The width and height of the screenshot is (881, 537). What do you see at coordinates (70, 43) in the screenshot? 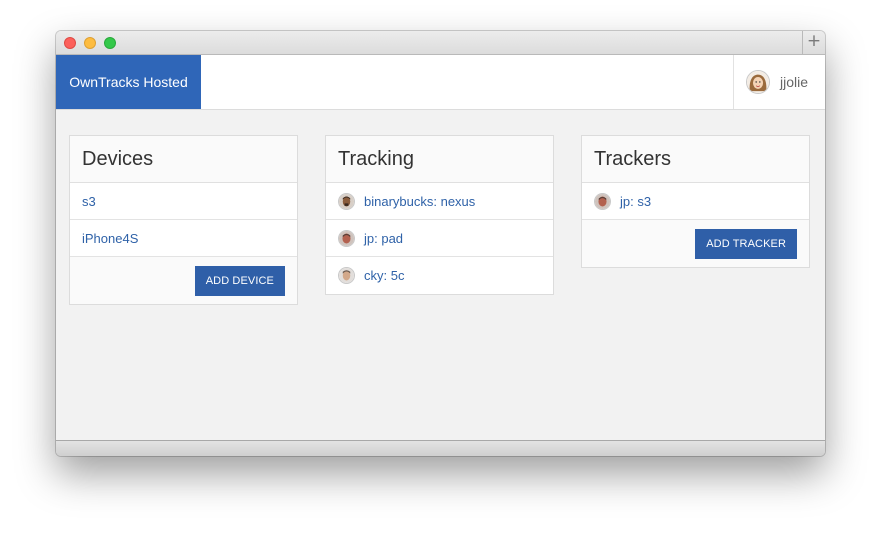
I see `close-window-button` at bounding box center [70, 43].